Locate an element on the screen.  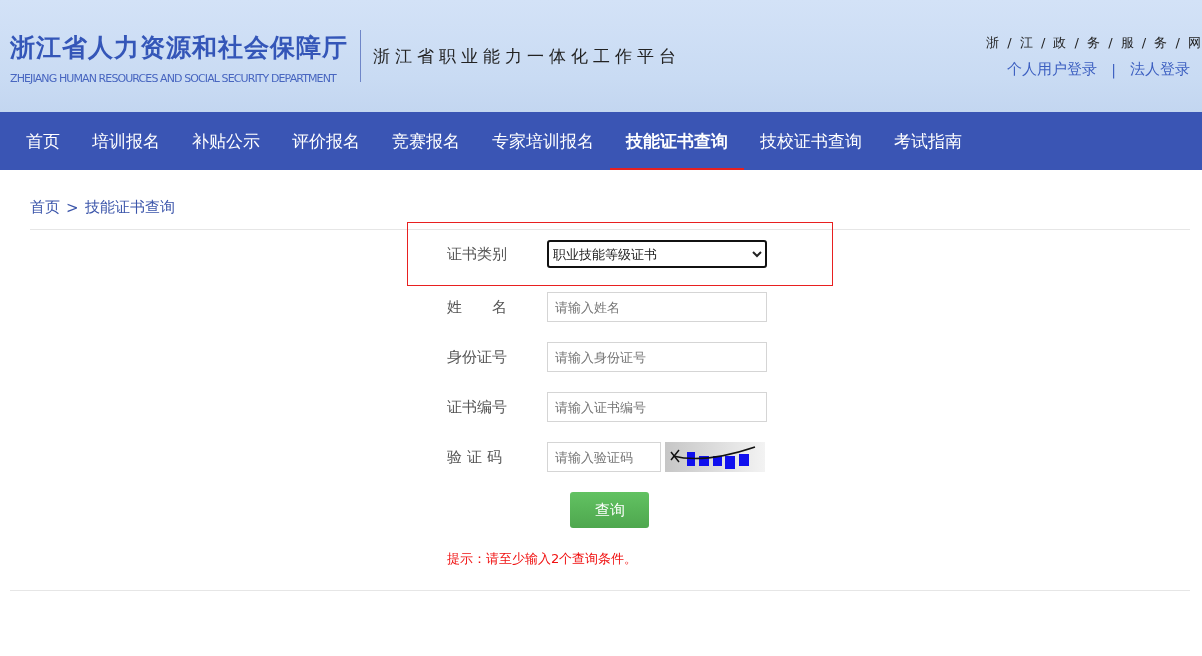
breadcrumb-link: 技能证书查询 is located at coordinates (129, 207).